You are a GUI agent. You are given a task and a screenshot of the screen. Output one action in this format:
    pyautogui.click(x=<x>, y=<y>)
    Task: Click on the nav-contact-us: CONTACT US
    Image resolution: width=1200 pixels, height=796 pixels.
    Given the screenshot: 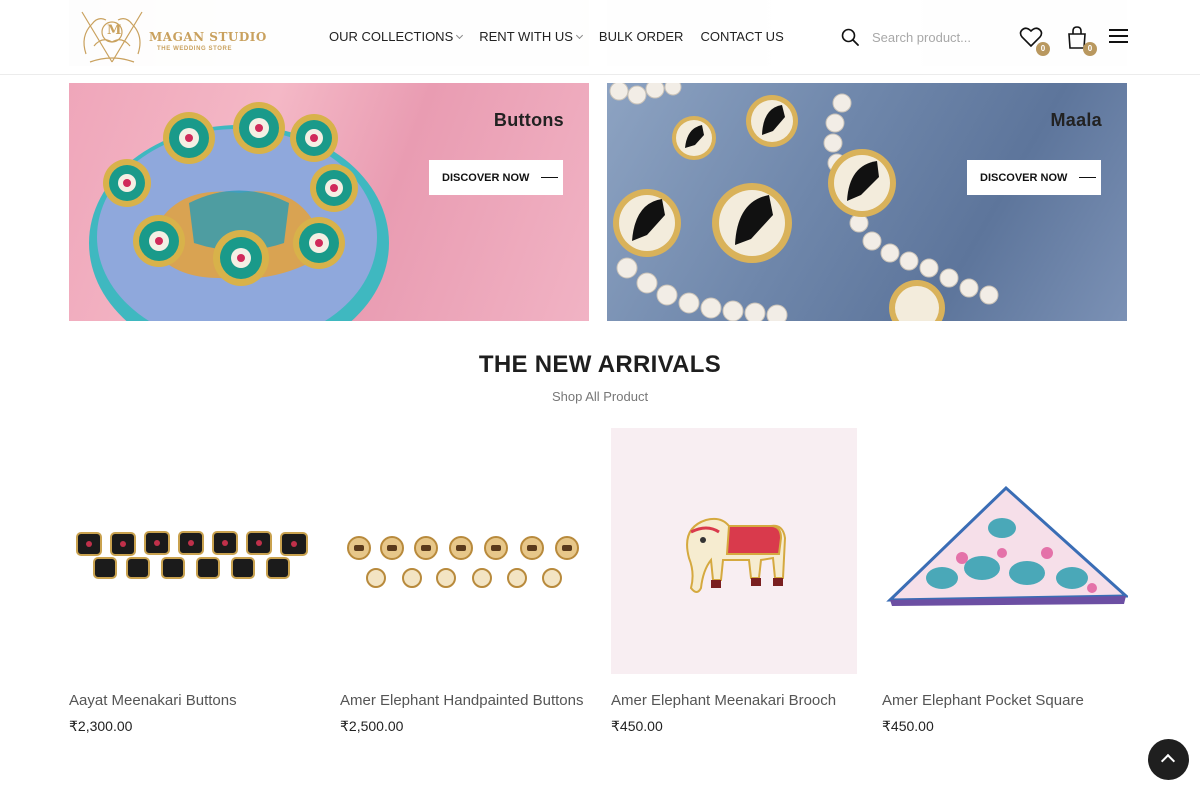 What is the action you would take?
    pyautogui.click(x=741, y=36)
    